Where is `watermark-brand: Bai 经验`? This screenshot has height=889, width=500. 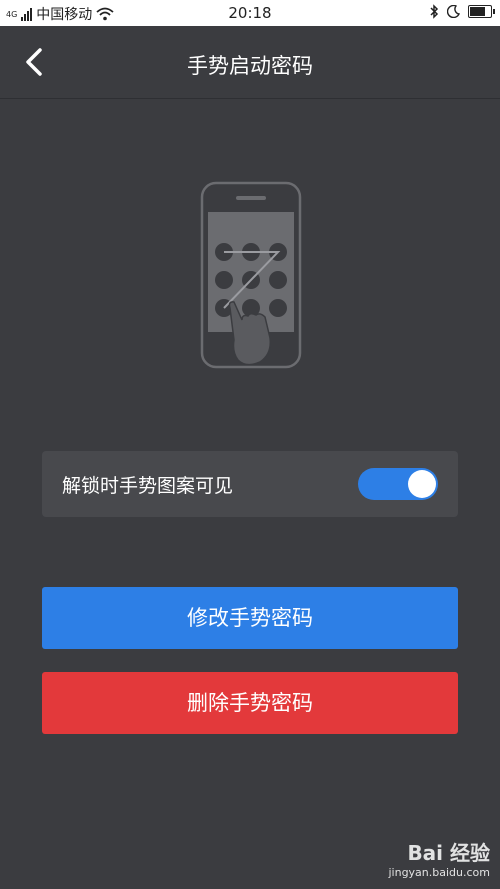
watermark-brand: Bai 经验 is located at coordinates (448, 853).